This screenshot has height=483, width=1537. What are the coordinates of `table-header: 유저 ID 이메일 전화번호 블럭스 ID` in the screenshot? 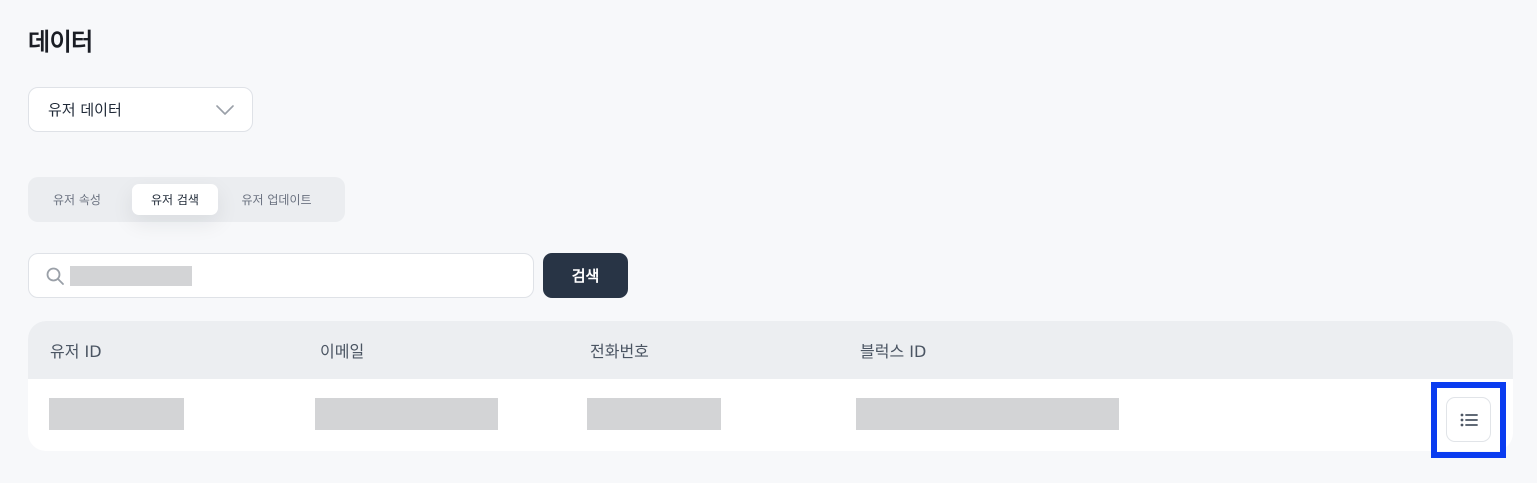 It's located at (770, 350).